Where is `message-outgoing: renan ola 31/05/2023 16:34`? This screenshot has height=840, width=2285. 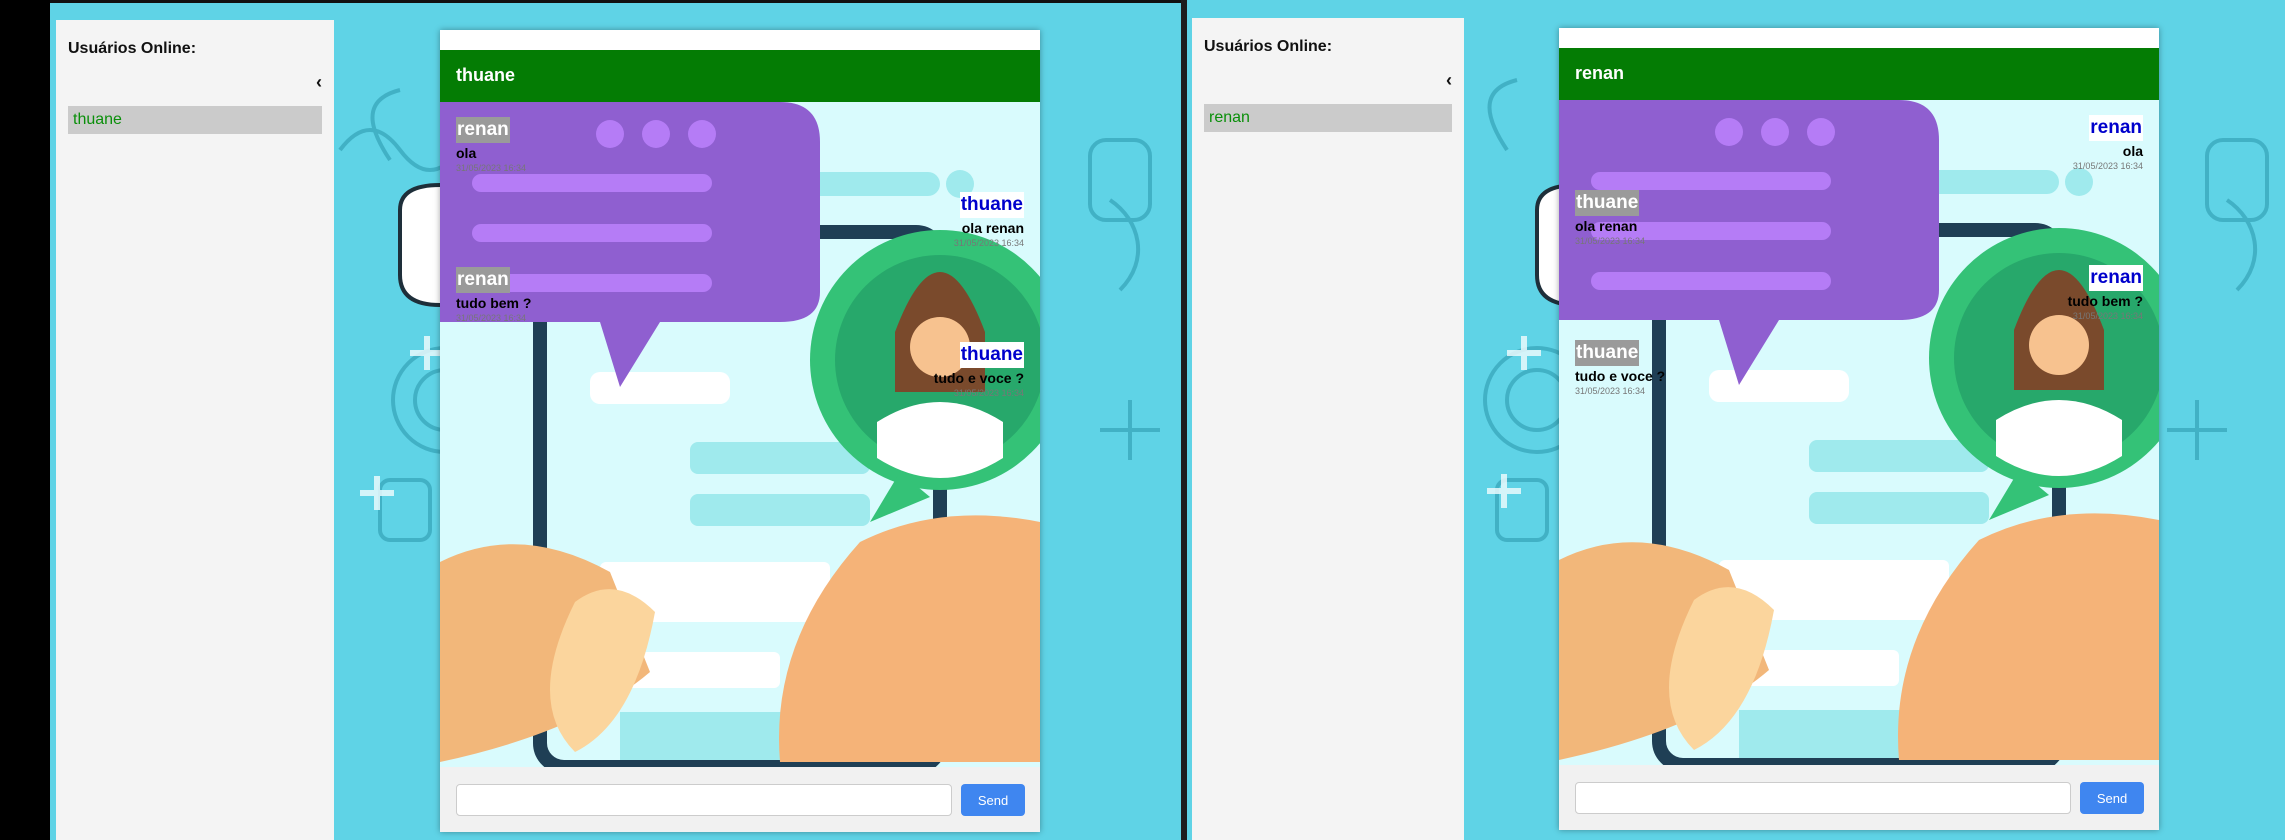
message-outgoing: renan ola 31/05/2023 16:34 is located at coordinates (2108, 143).